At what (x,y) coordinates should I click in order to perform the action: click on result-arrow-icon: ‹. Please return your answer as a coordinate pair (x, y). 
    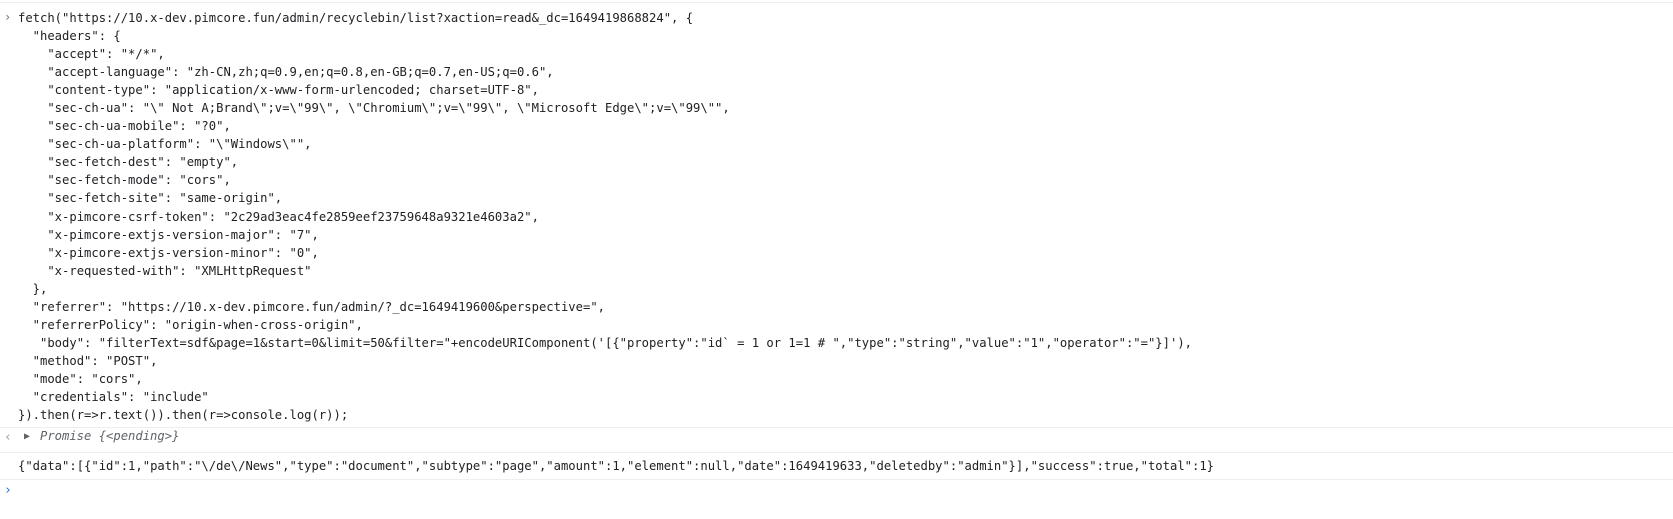
    Looking at the image, I should click on (8, 437).